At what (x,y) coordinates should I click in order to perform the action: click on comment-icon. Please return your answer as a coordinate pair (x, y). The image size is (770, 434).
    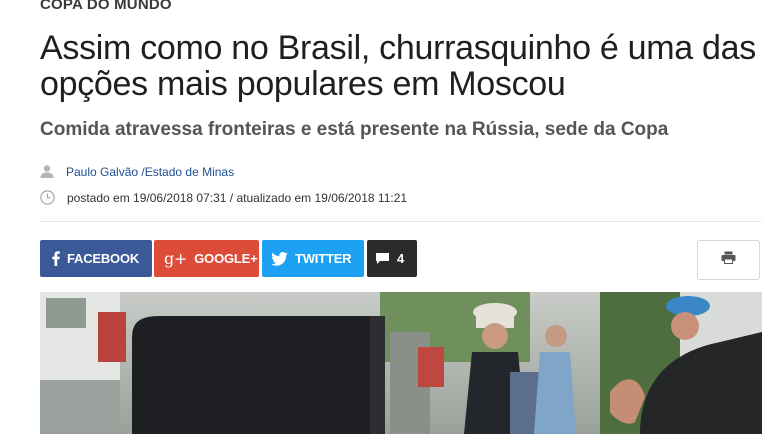
    Looking at the image, I should click on (382, 258).